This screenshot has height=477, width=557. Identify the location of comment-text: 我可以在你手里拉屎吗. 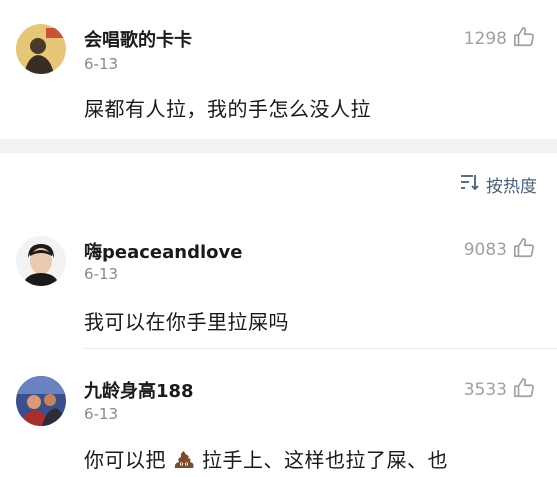
(186, 322).